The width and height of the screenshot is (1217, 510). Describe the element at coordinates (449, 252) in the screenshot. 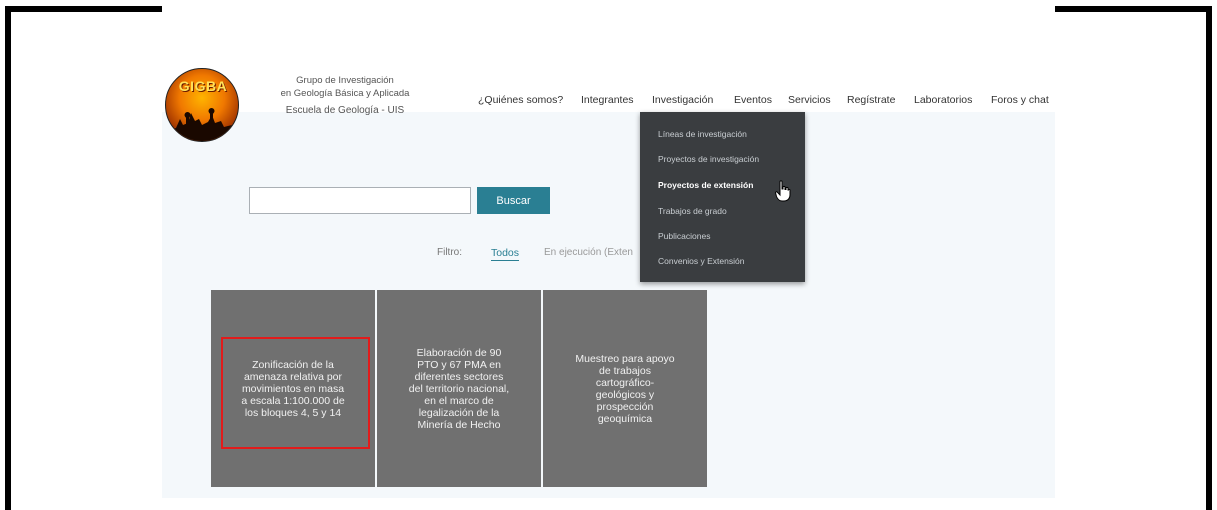

I see `filter-label: Filtro:` at that location.